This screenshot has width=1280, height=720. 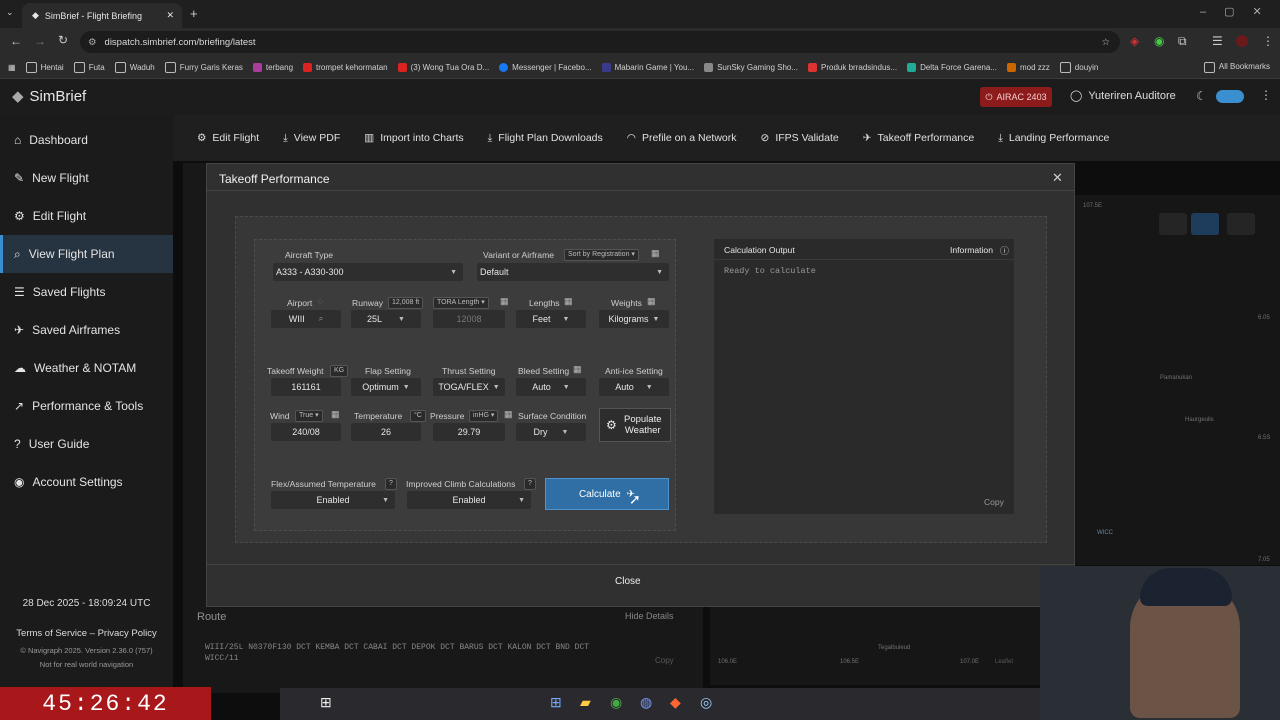 I want to click on copy-output-button: Copy, so click(x=994, y=502).